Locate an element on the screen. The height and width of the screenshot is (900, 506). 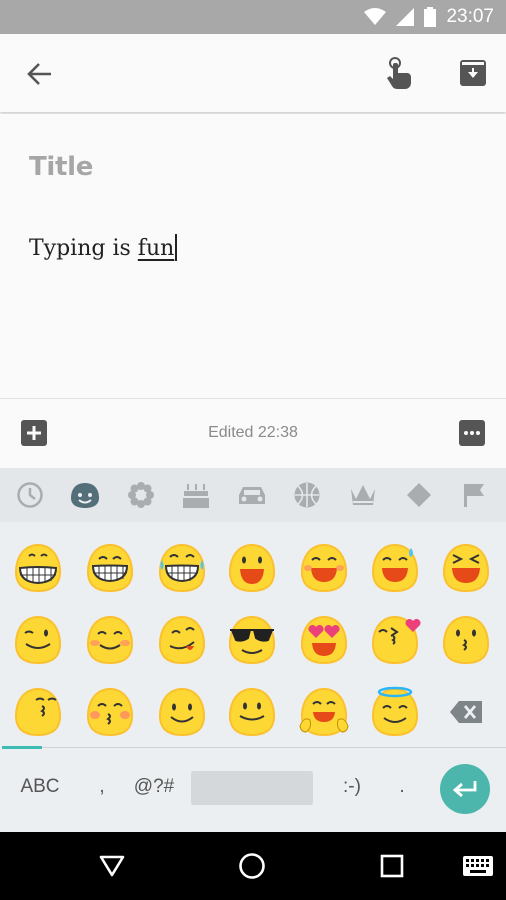
emoji-kissing-closed-eyes is located at coordinates (38, 712).